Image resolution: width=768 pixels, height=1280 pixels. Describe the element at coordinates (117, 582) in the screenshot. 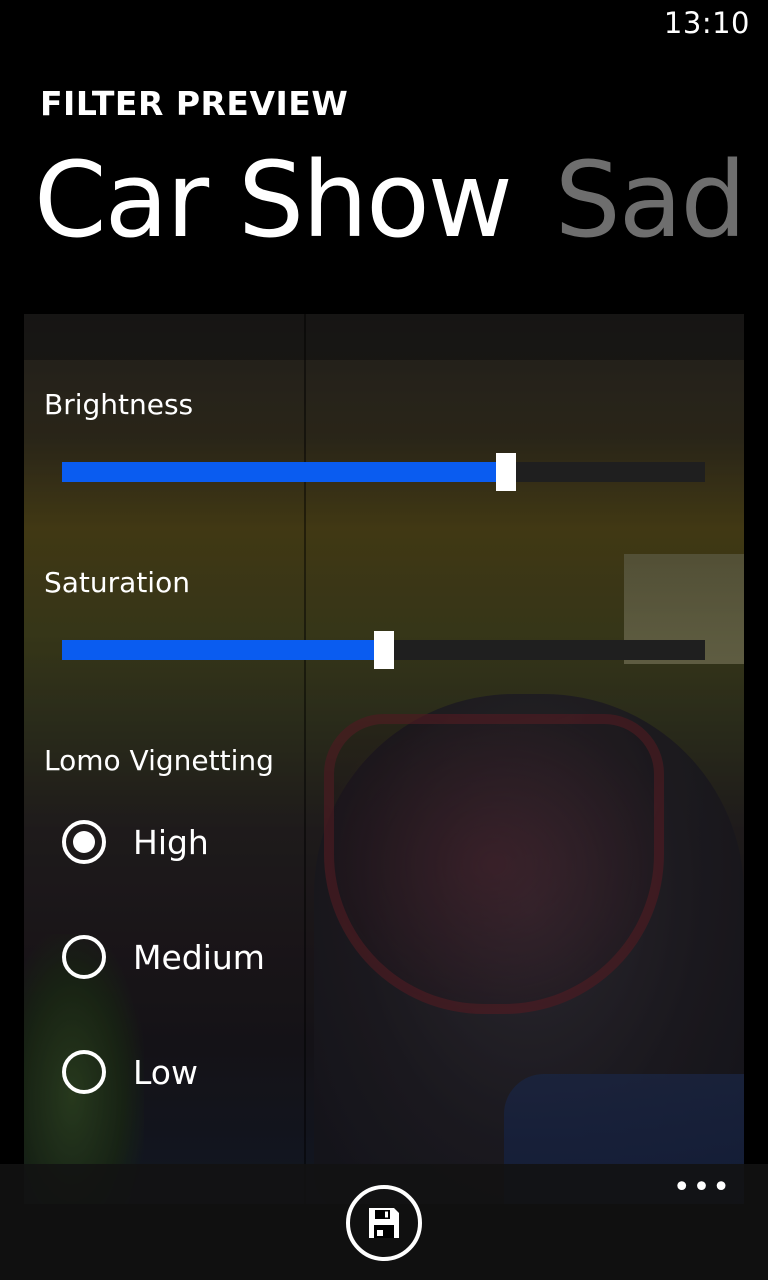

I see `saturation-label: Saturation` at that location.